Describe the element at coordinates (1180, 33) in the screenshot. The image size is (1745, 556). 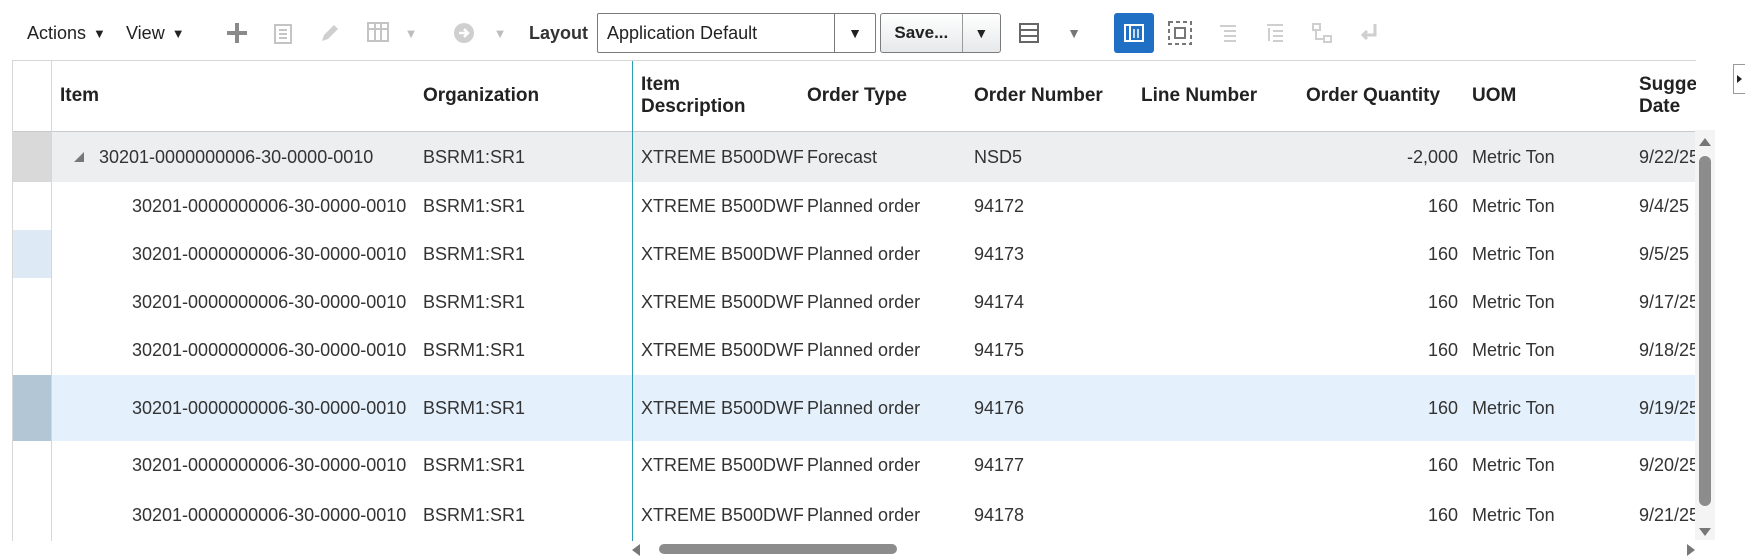
I see `detach-button` at that location.